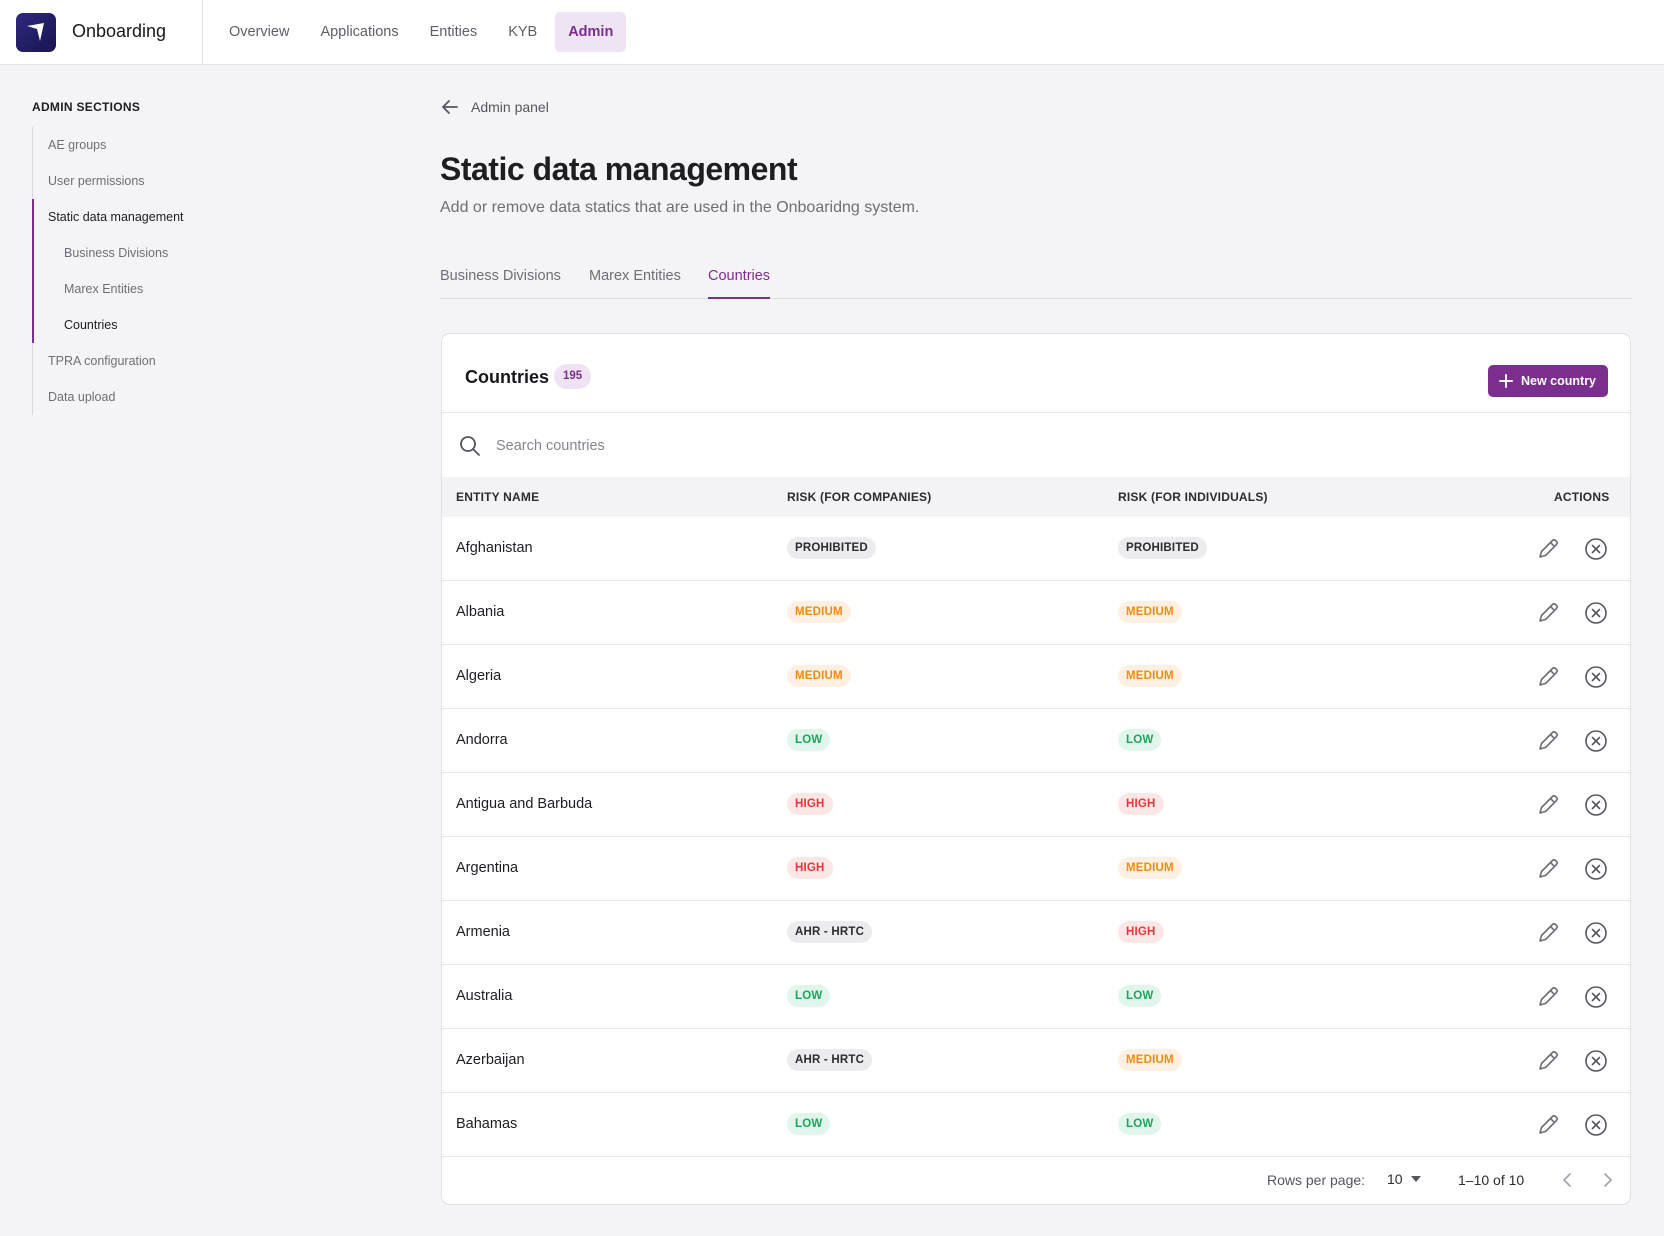  What do you see at coordinates (470, 446) in the screenshot?
I see `search-icon` at bounding box center [470, 446].